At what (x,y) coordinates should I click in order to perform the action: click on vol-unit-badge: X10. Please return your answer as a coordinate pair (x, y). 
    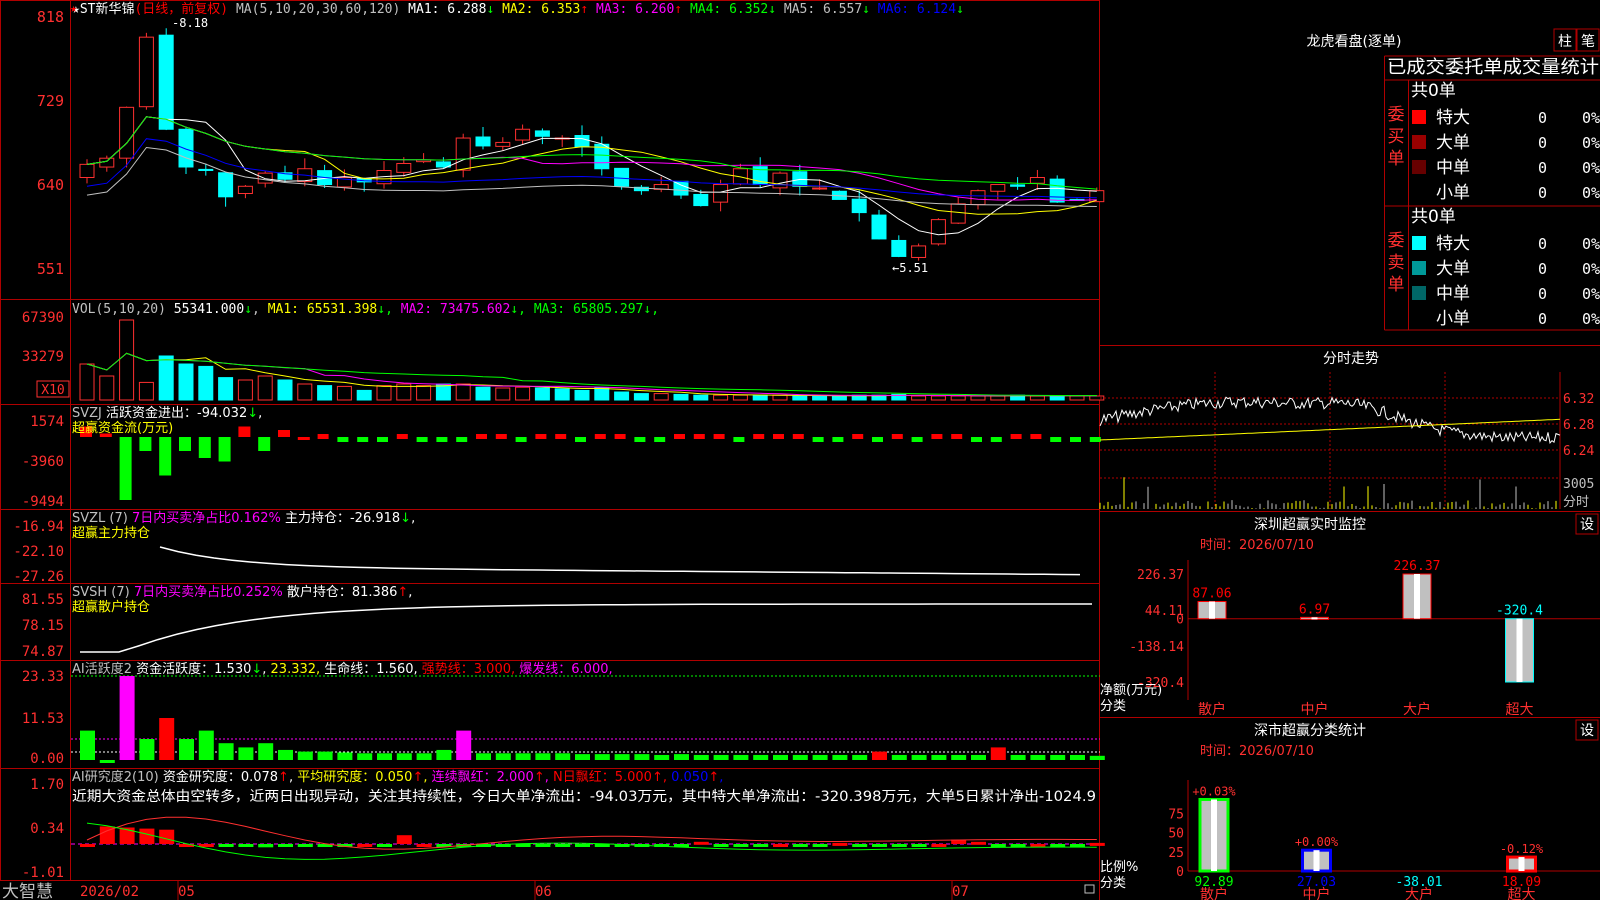
    Looking at the image, I should click on (52, 390).